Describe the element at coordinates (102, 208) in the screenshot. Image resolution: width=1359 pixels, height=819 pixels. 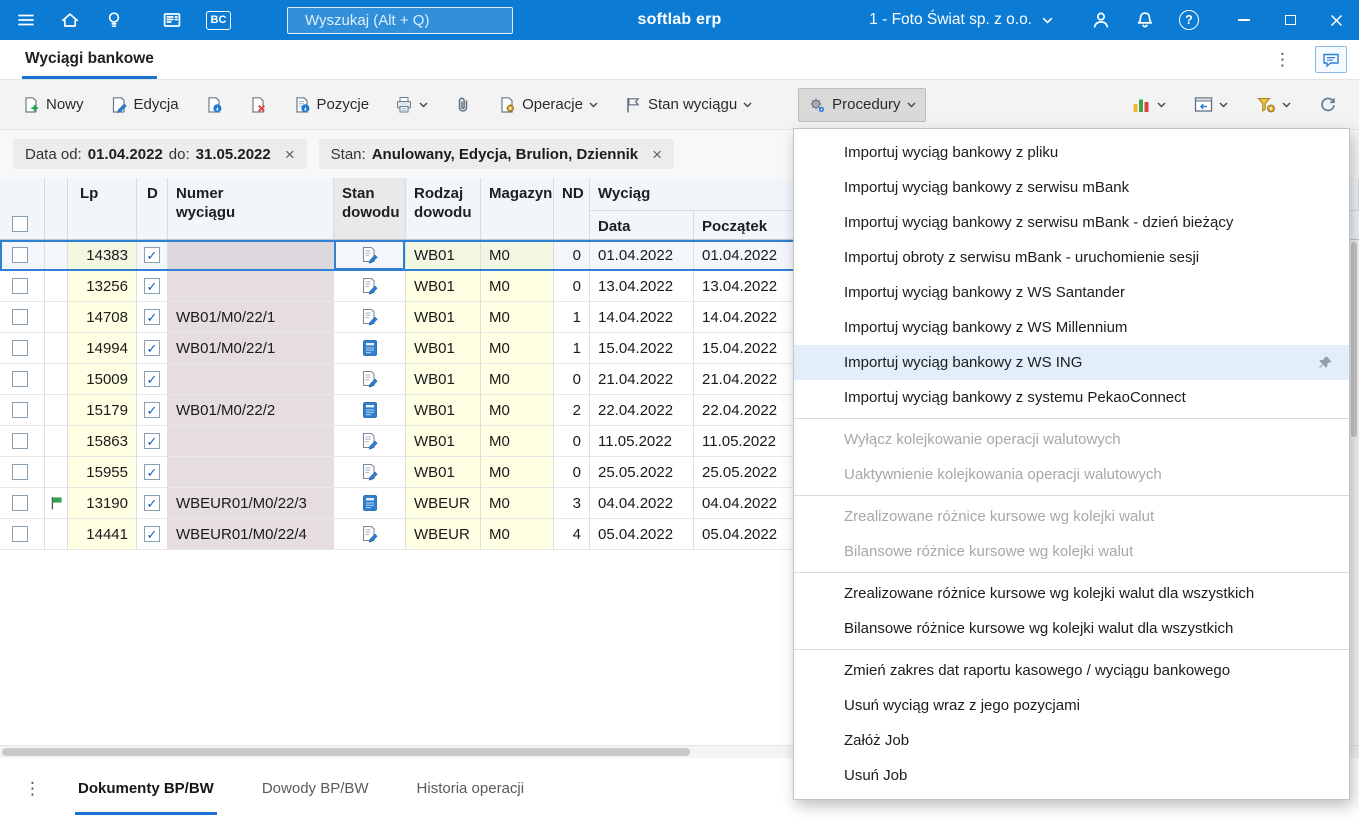
I see `col-header-lp: Lp` at that location.